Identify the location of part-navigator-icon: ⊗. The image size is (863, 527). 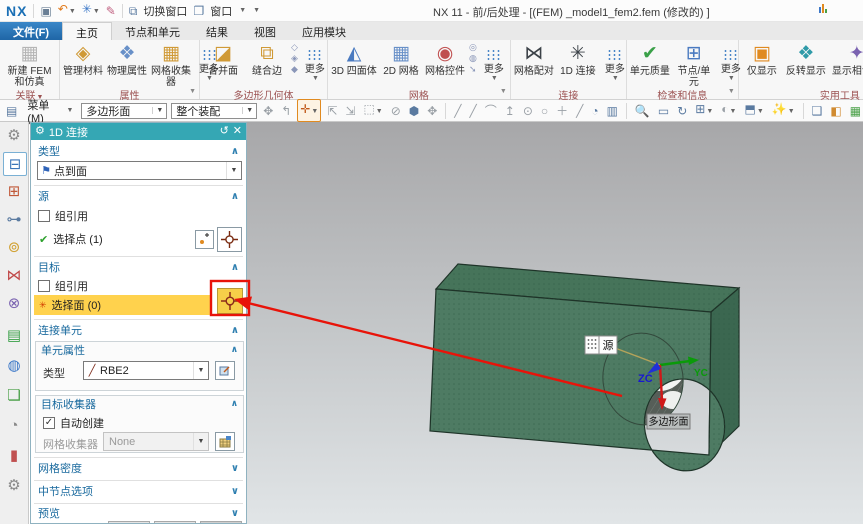
(14, 303).